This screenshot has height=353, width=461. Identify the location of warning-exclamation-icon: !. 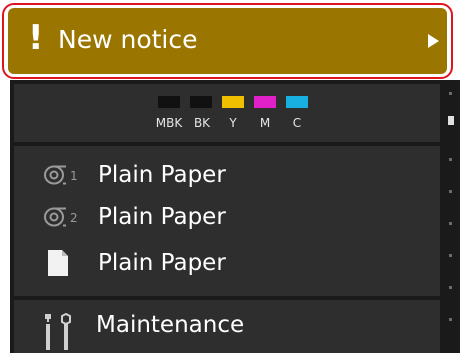
(36, 38).